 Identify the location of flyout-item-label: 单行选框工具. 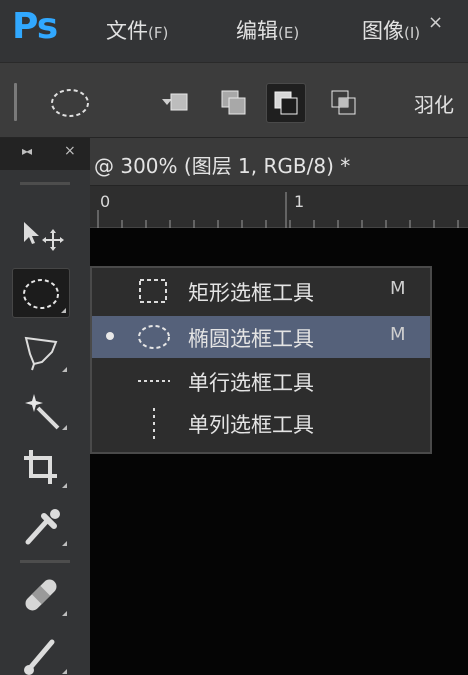
(251, 383).